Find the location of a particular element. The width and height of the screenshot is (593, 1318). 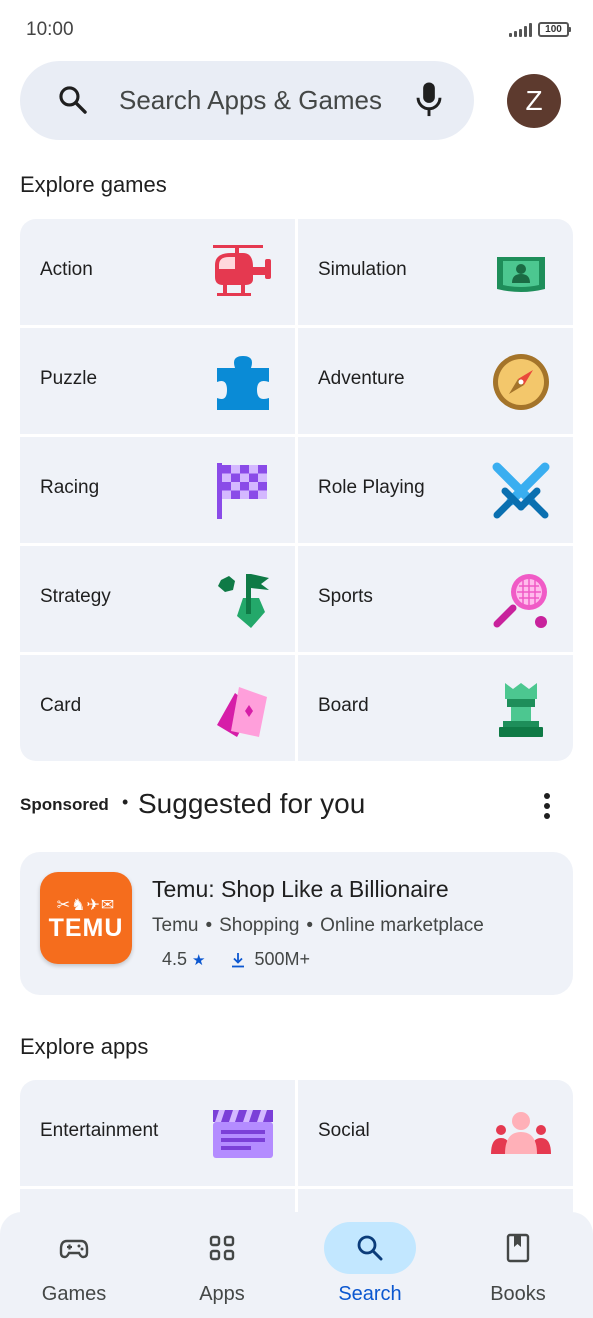

app-rating: 4.5 is located at coordinates (175, 959).